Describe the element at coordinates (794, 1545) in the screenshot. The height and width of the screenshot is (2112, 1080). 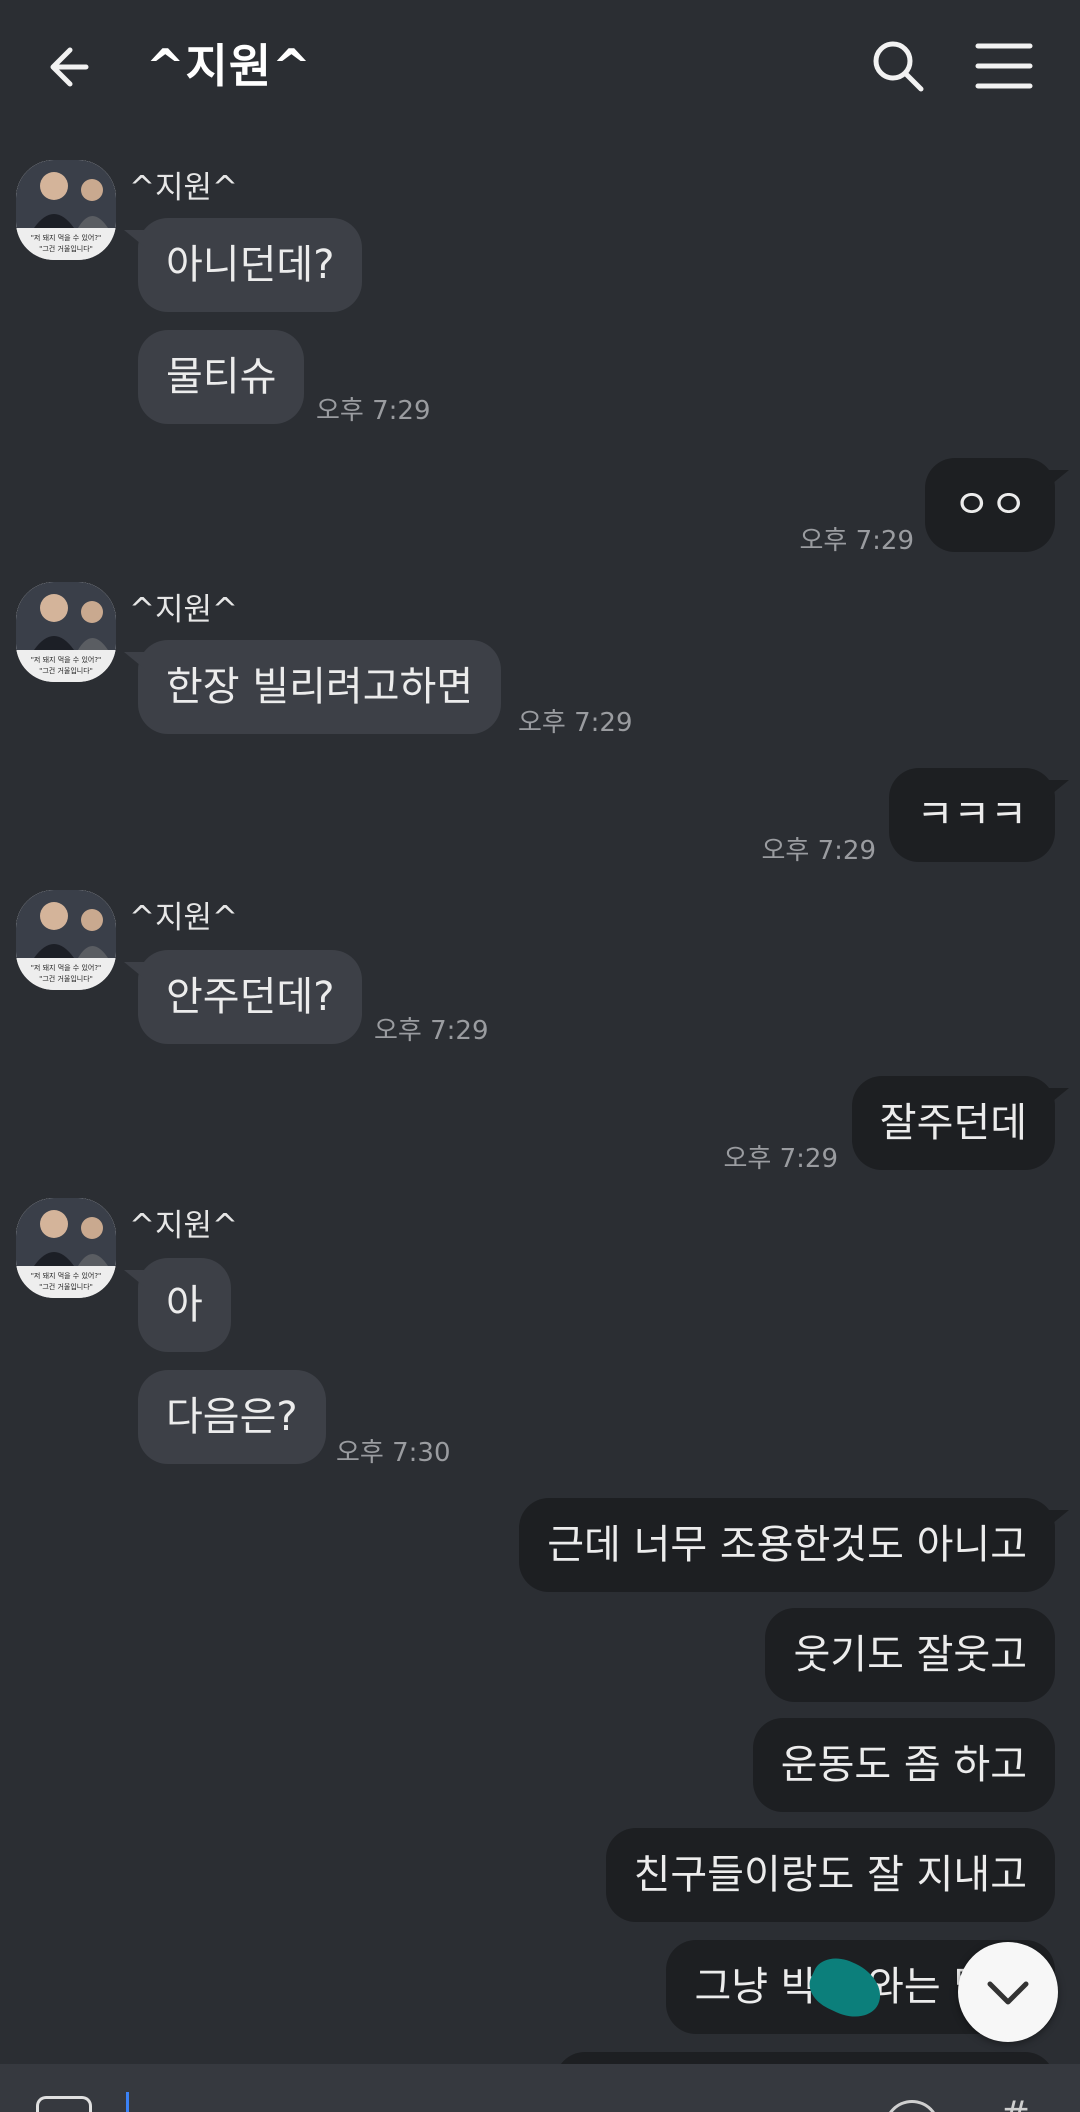
I see `message-bubble-out: 근데 너무 조용한것도 아니고` at that location.